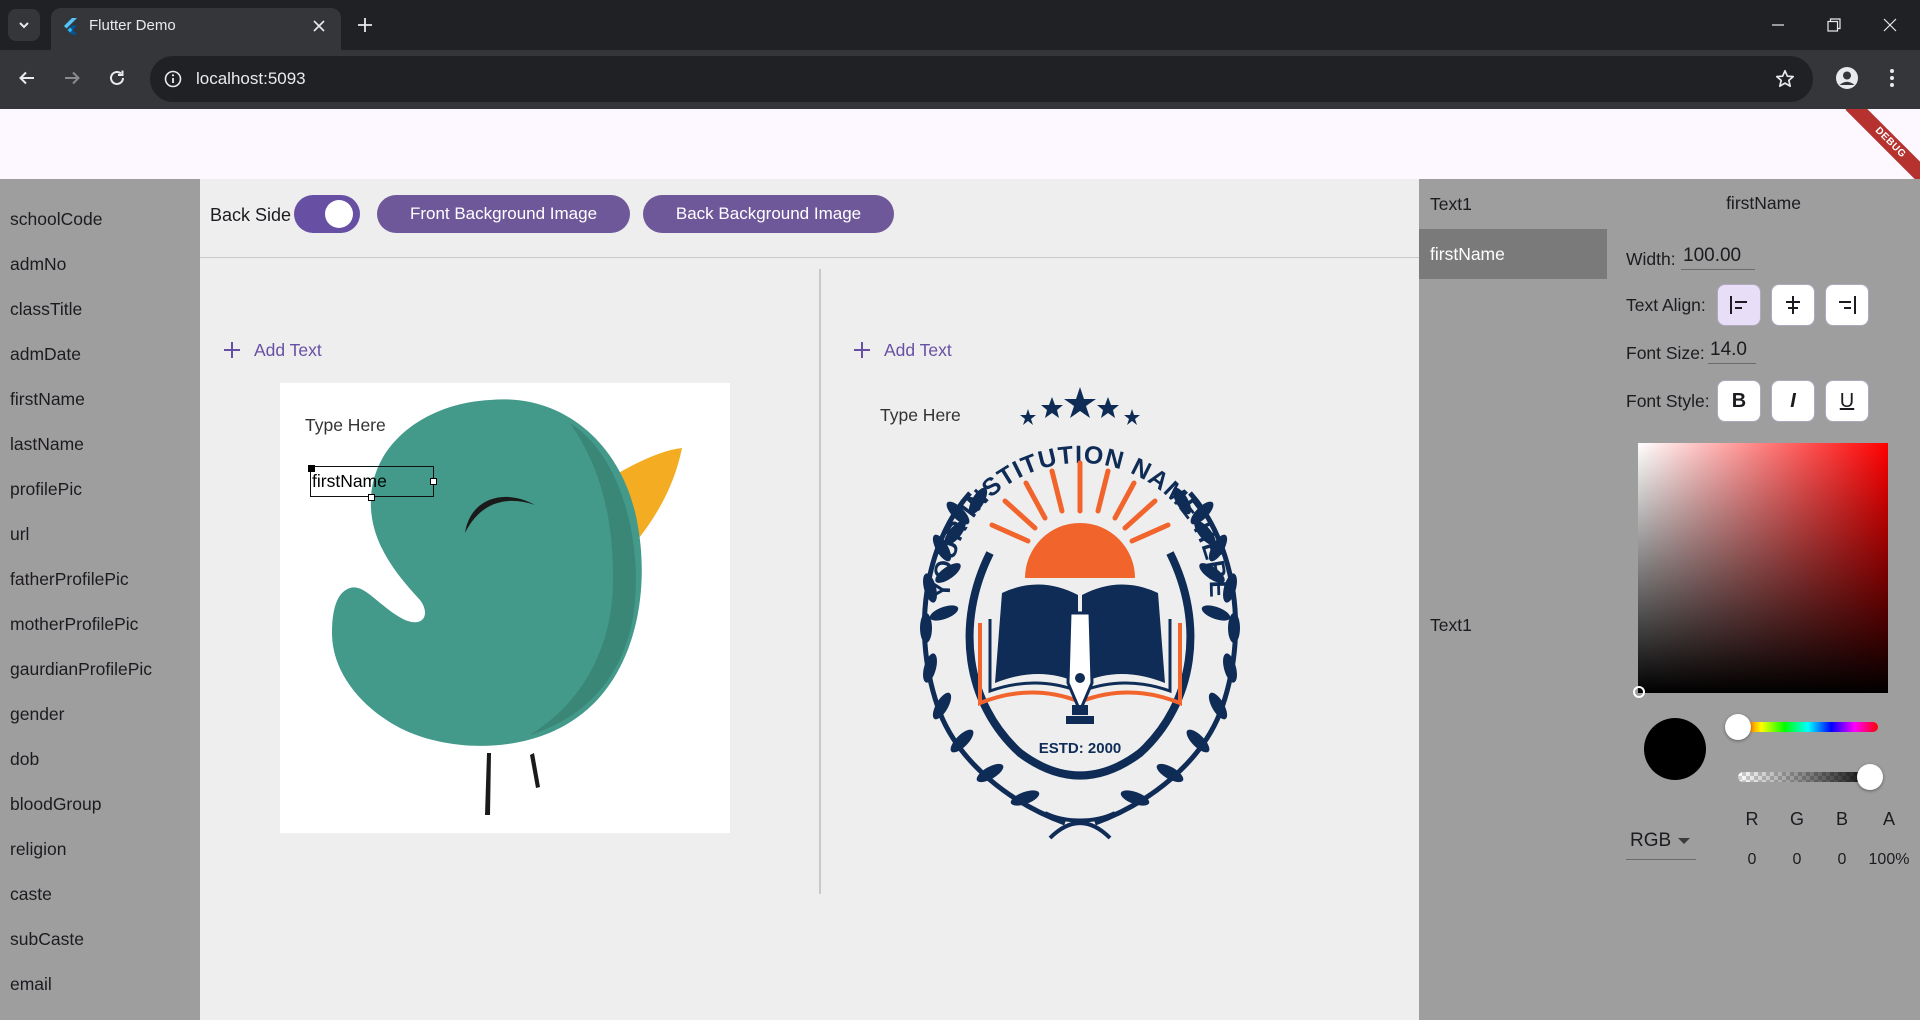 This screenshot has width=1920, height=1020. Describe the element at coordinates (1889, 860) in the screenshot. I see `channel-value-a: 100%` at that location.